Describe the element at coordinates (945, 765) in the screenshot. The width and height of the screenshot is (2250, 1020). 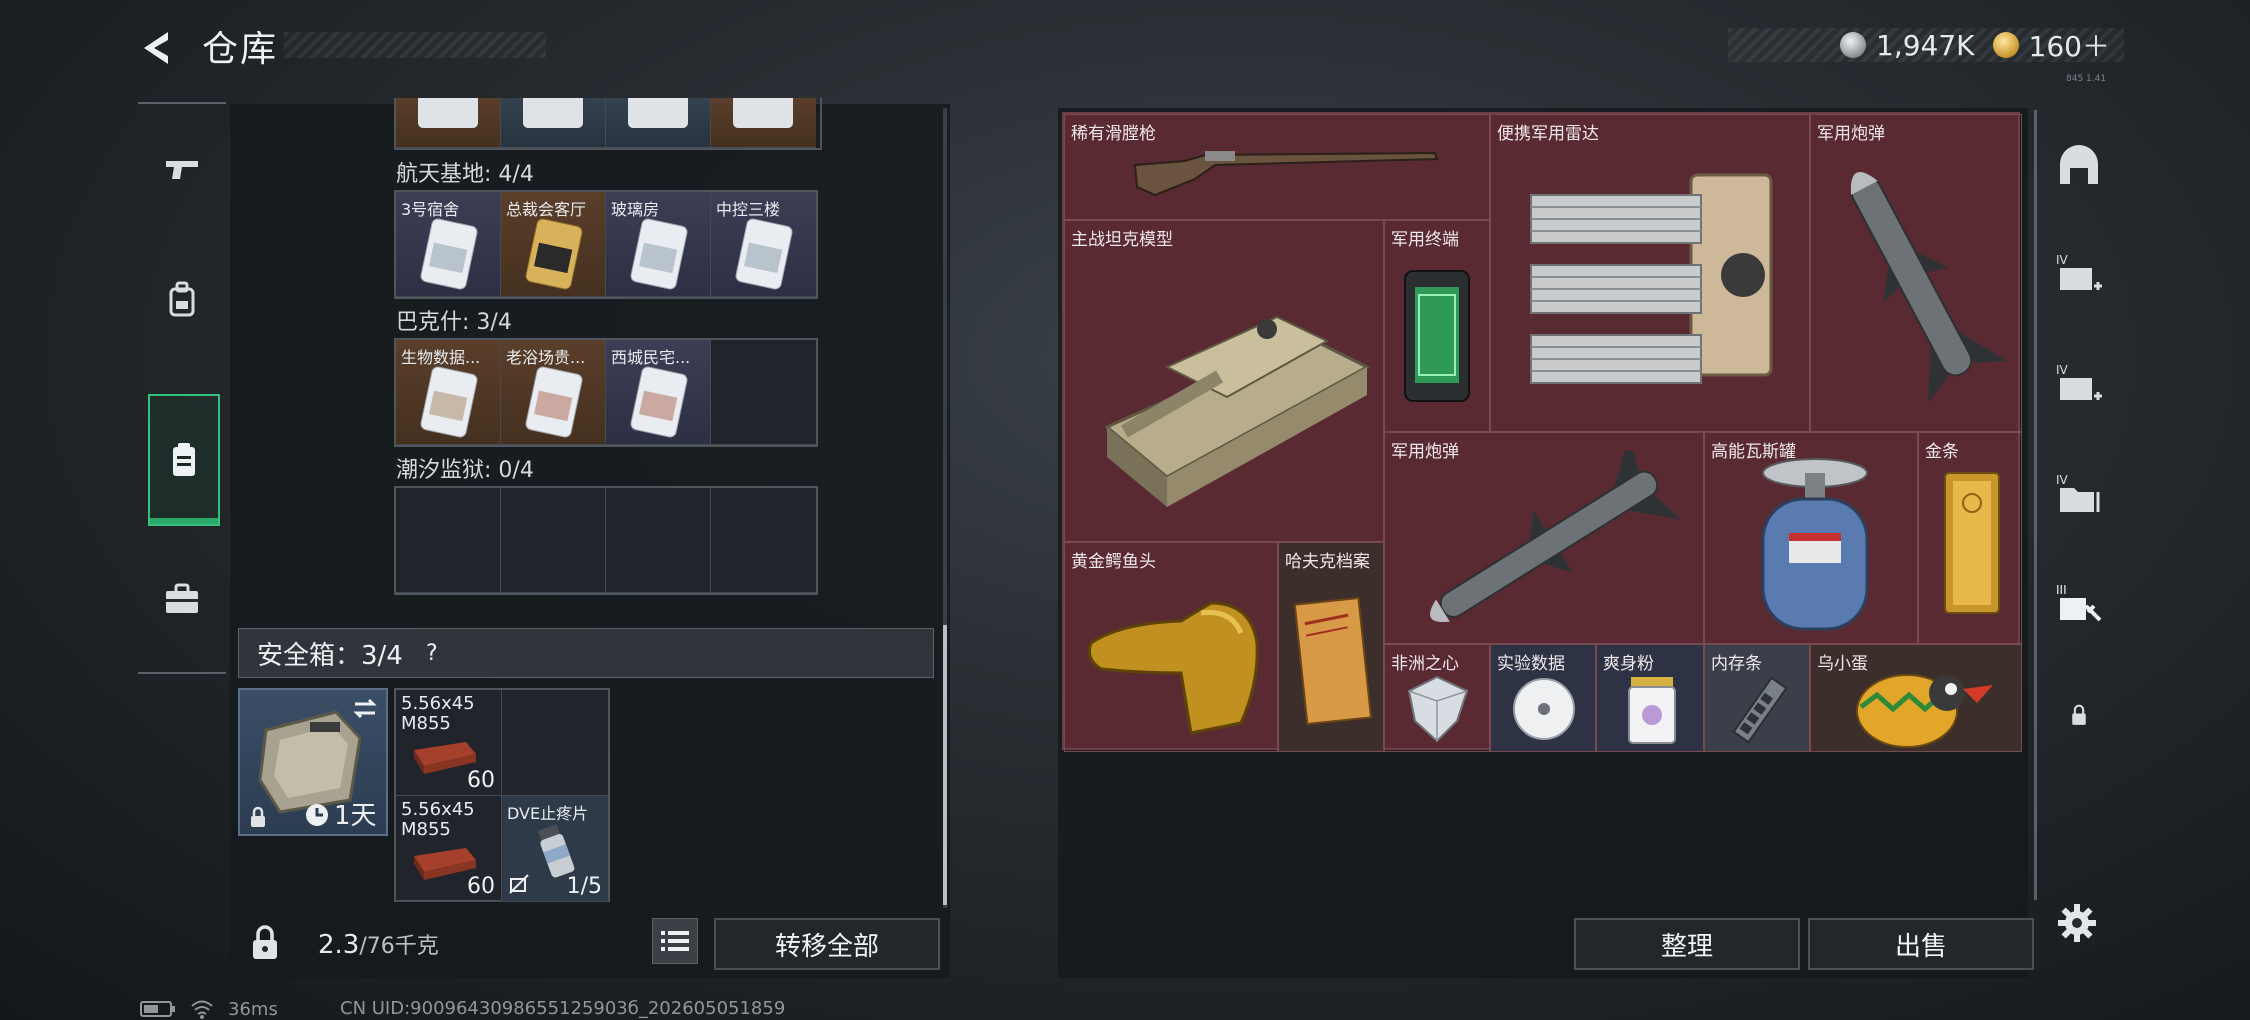
I see `inventory-scroll-thumb` at that location.